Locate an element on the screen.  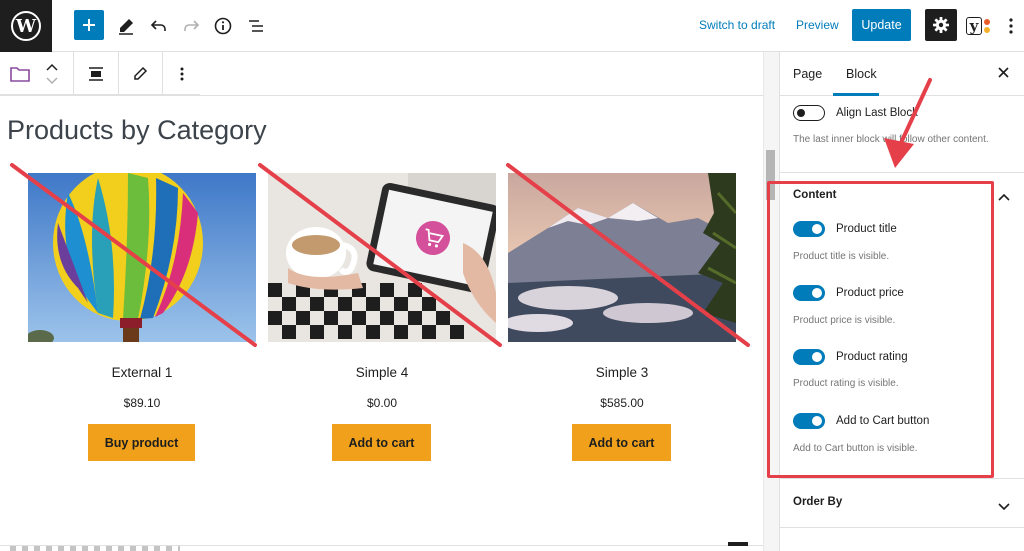
more-options-button is located at coordinates (1011, 26).